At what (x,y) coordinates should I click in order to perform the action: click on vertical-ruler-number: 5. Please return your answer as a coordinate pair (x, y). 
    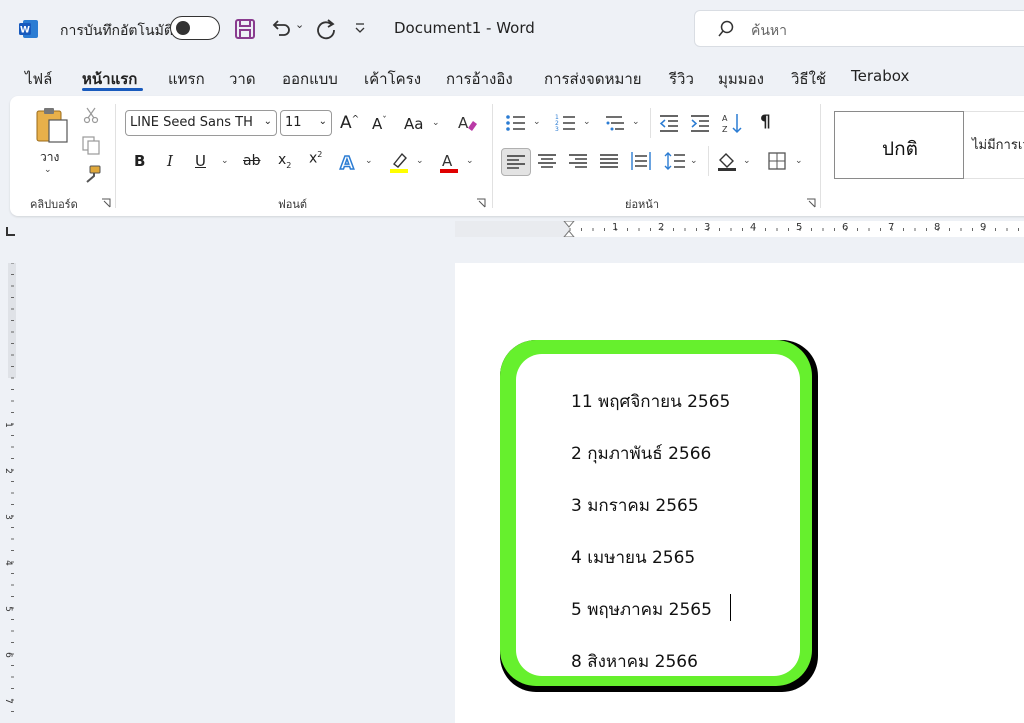
    Looking at the image, I should click on (7, 609).